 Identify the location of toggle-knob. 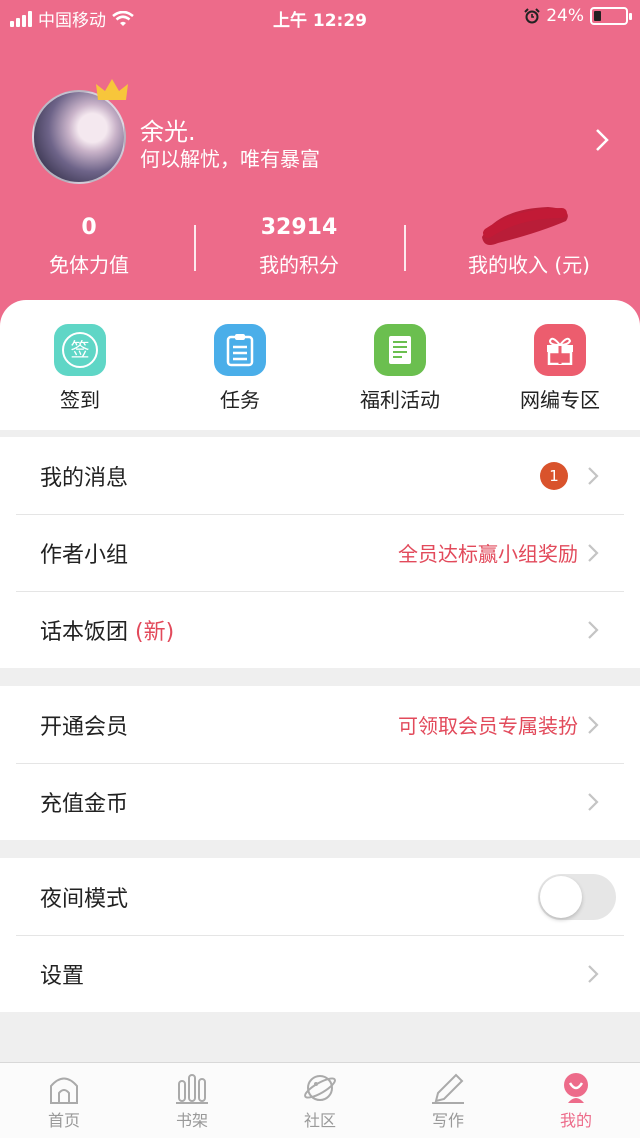
(561, 896).